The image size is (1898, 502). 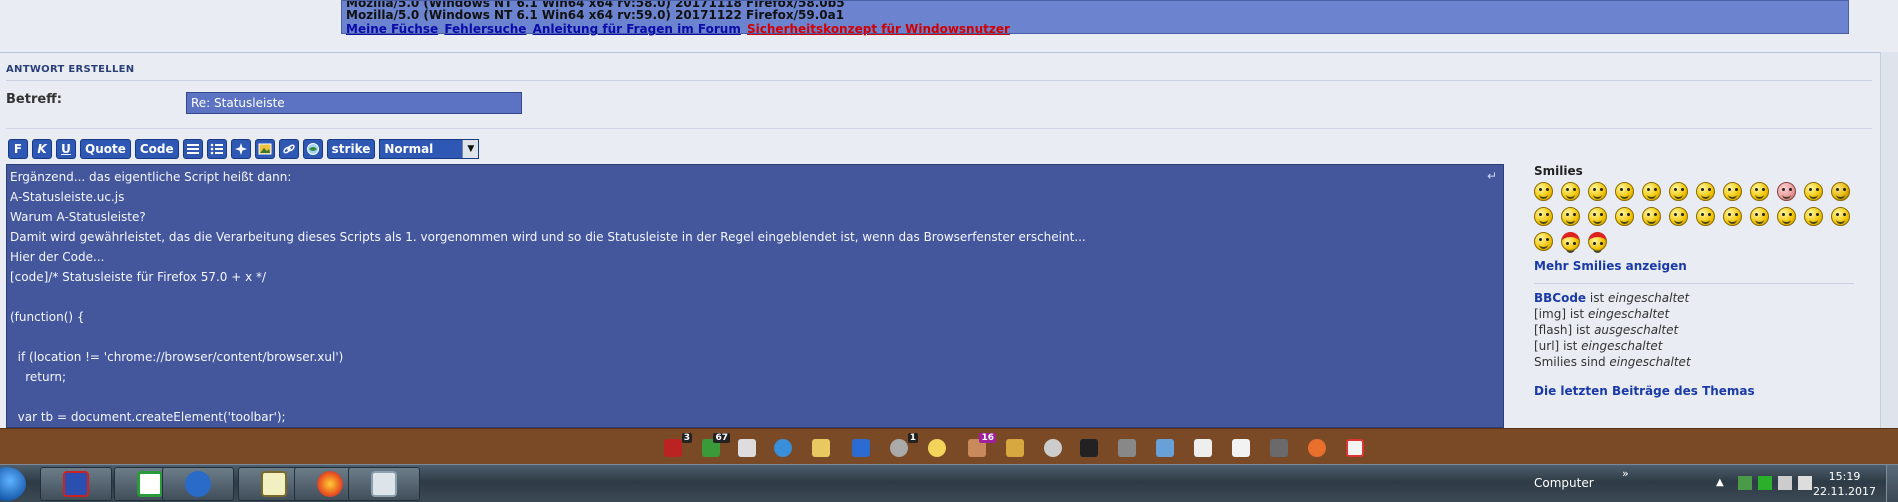 I want to click on addon-green-icon: 67, so click(x=716, y=445).